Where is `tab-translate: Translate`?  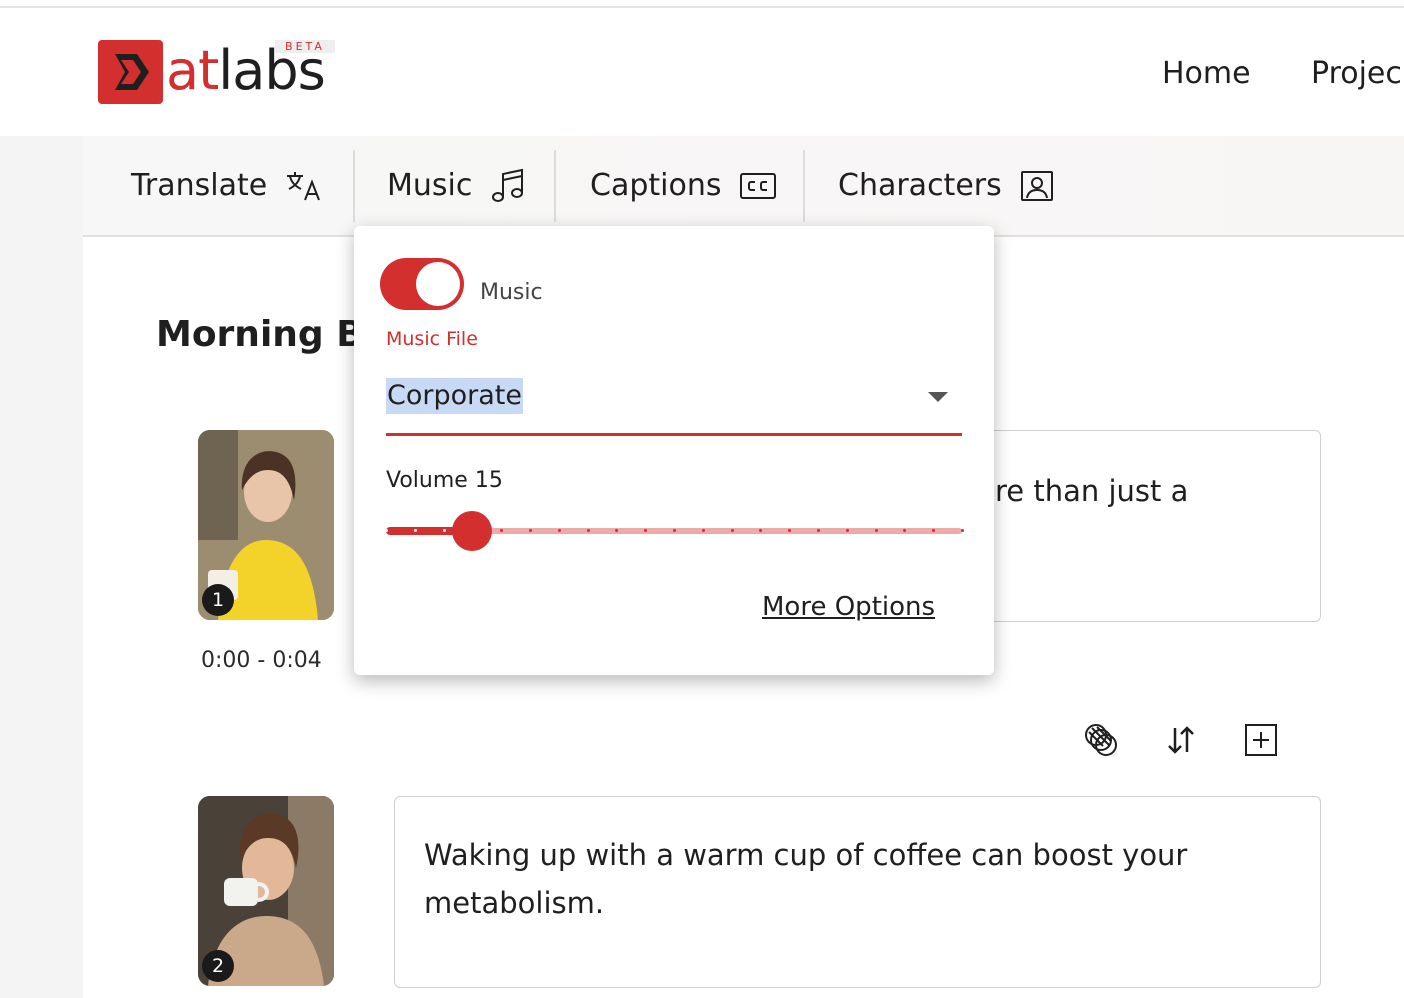 tab-translate: Translate is located at coordinates (227, 185).